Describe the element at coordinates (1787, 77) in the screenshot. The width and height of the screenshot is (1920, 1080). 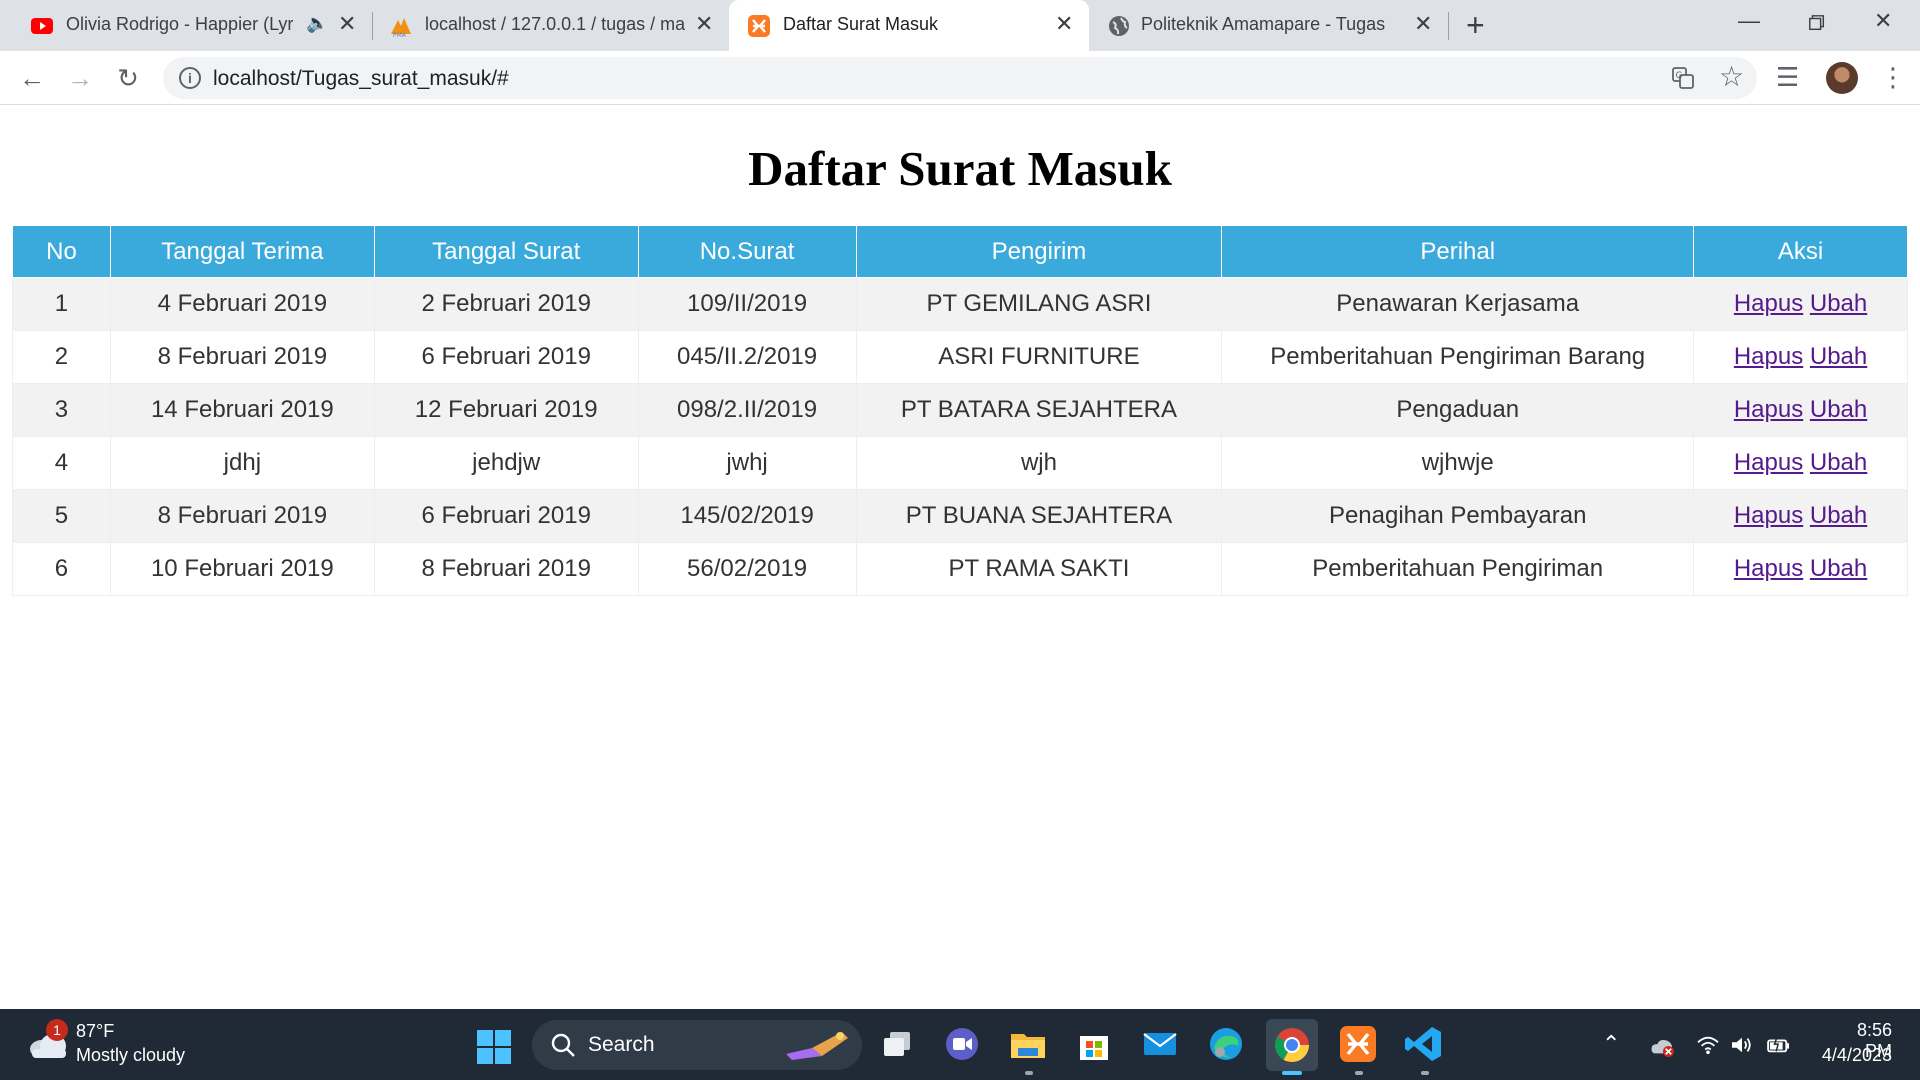
I see `media-control-icon: ☰` at that location.